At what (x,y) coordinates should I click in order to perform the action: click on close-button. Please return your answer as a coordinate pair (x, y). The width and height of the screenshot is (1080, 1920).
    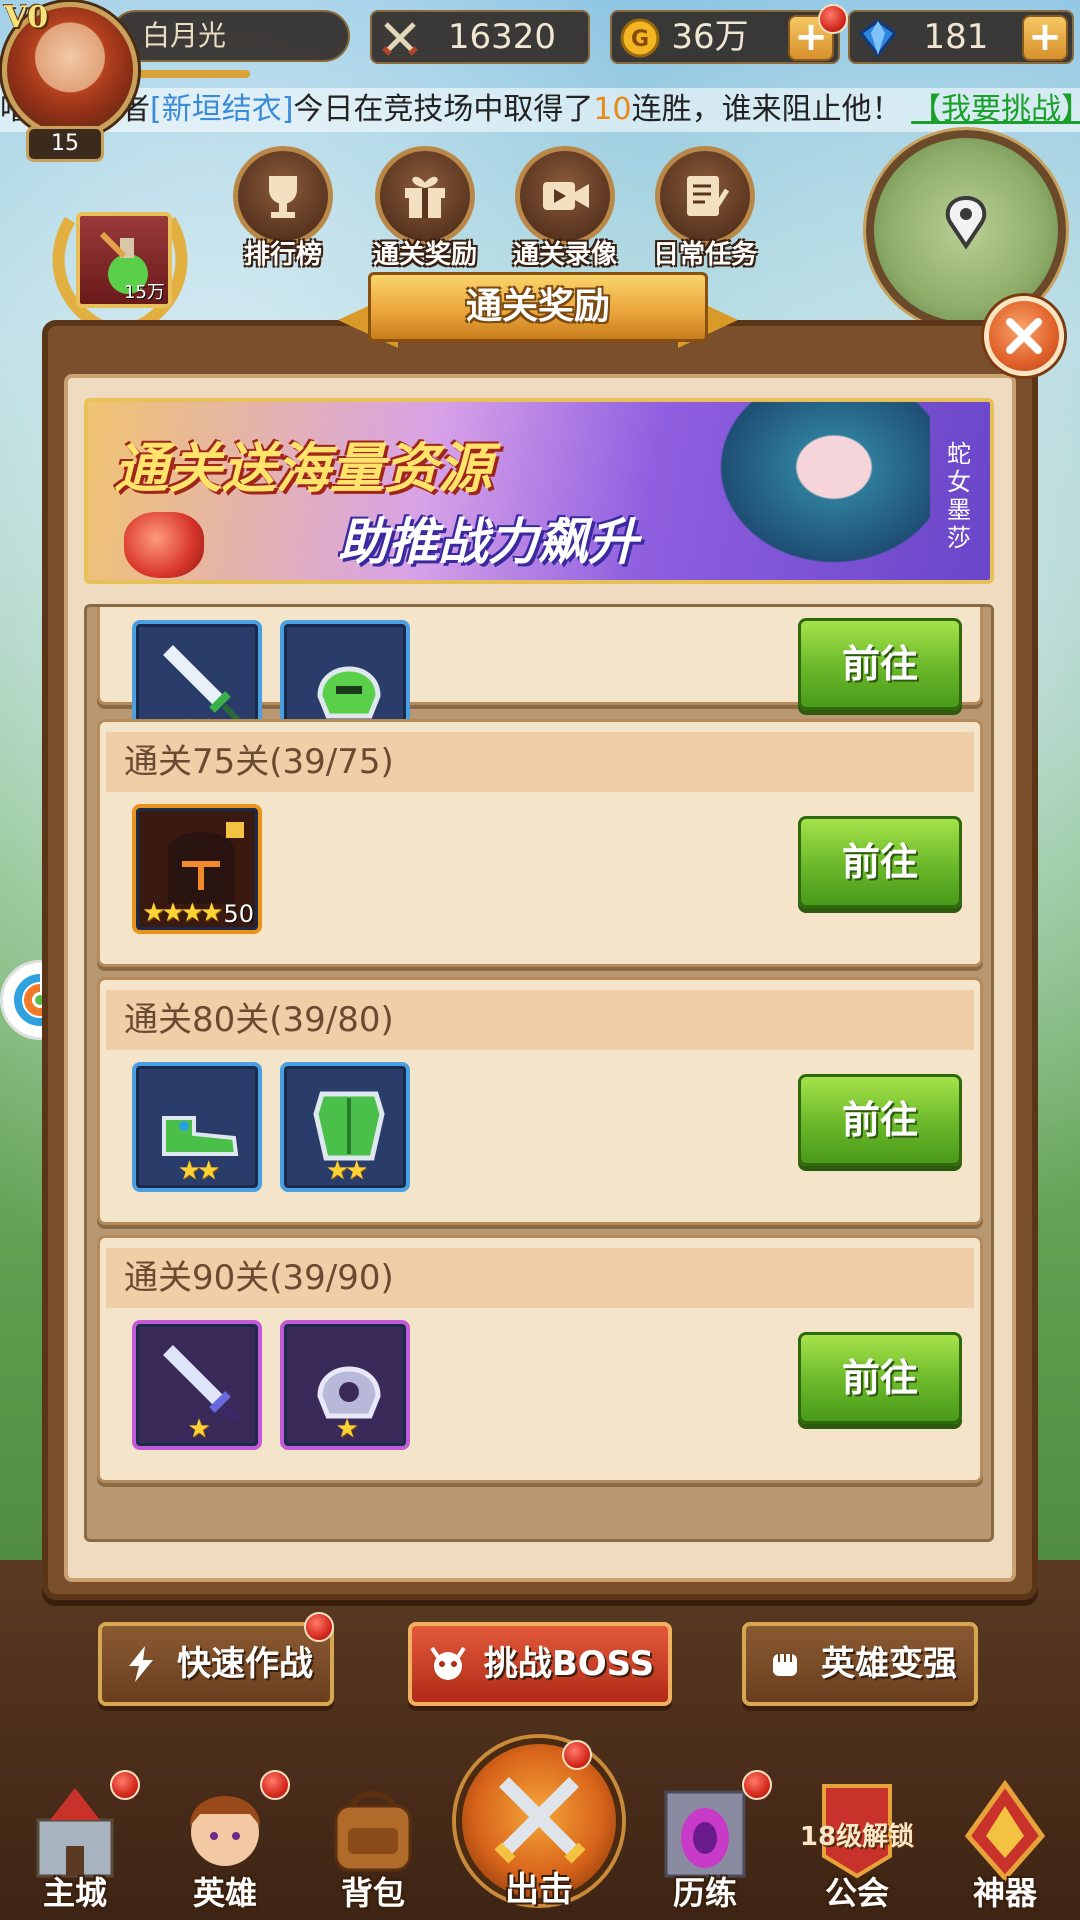
    Looking at the image, I should click on (1024, 336).